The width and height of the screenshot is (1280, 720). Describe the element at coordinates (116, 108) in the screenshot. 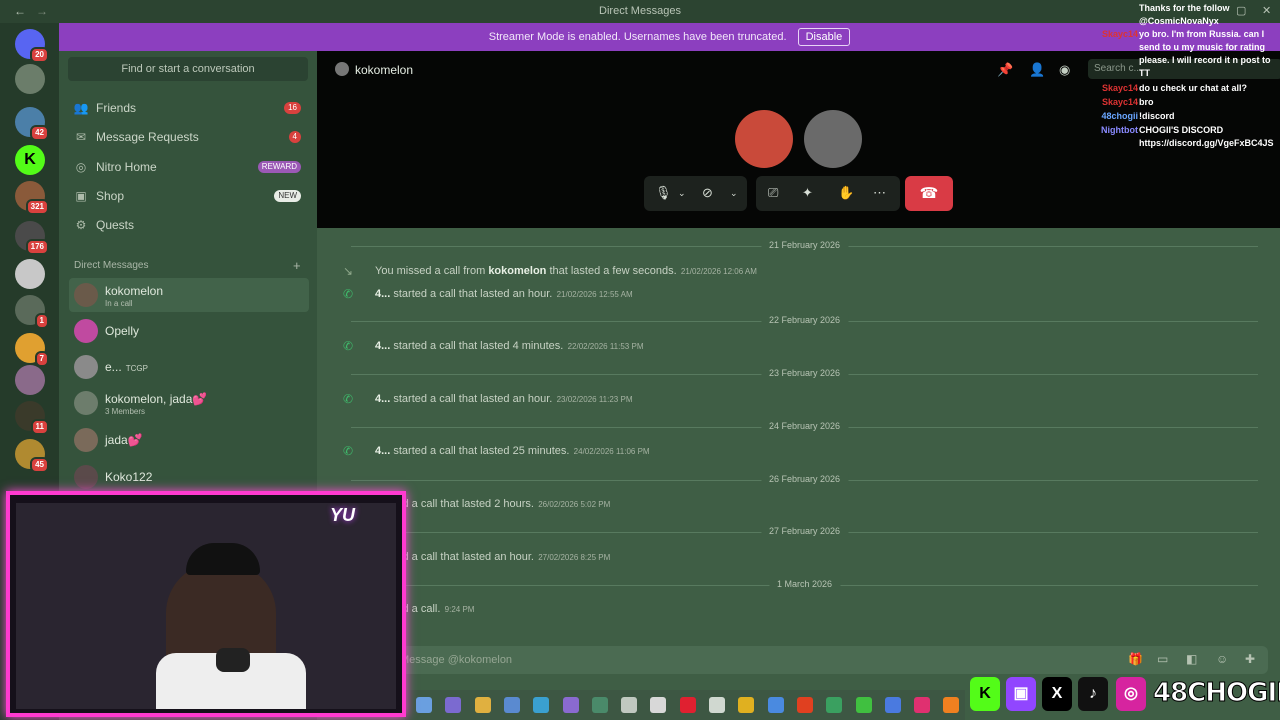

I see `nav-friends-label: Friends` at that location.